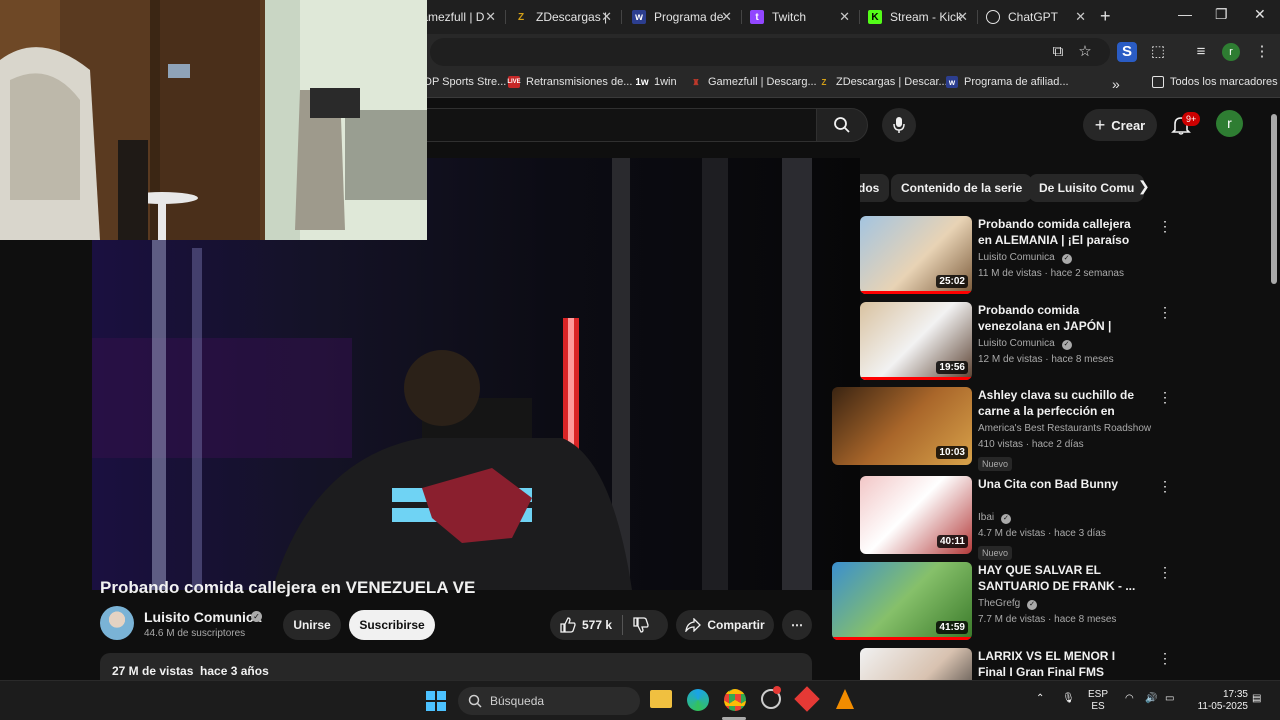 This screenshot has height=720, width=1280. Describe the element at coordinates (1087, 188) in the screenshot. I see `chip-from-channel: De Luisito Comu` at that location.